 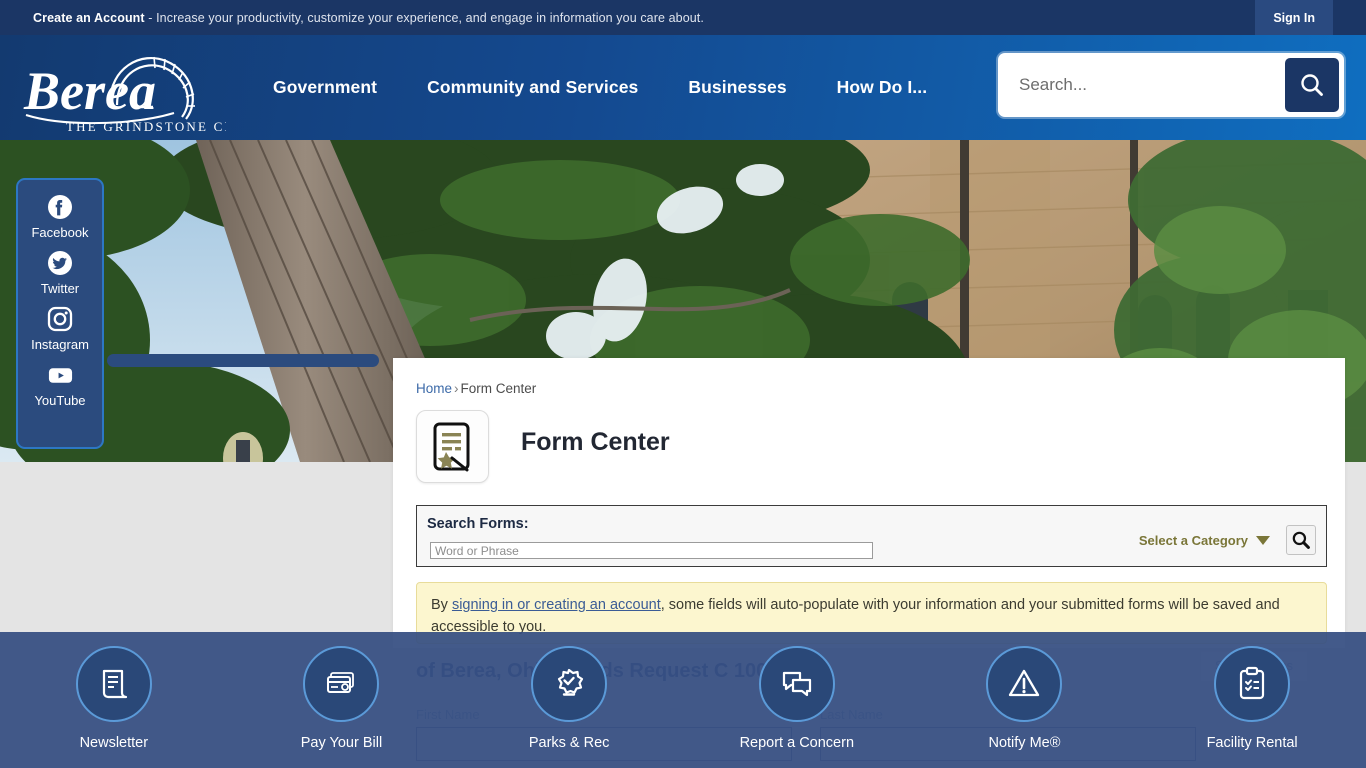 I want to click on breadcrumb: Home › Form Center, so click(x=476, y=388).